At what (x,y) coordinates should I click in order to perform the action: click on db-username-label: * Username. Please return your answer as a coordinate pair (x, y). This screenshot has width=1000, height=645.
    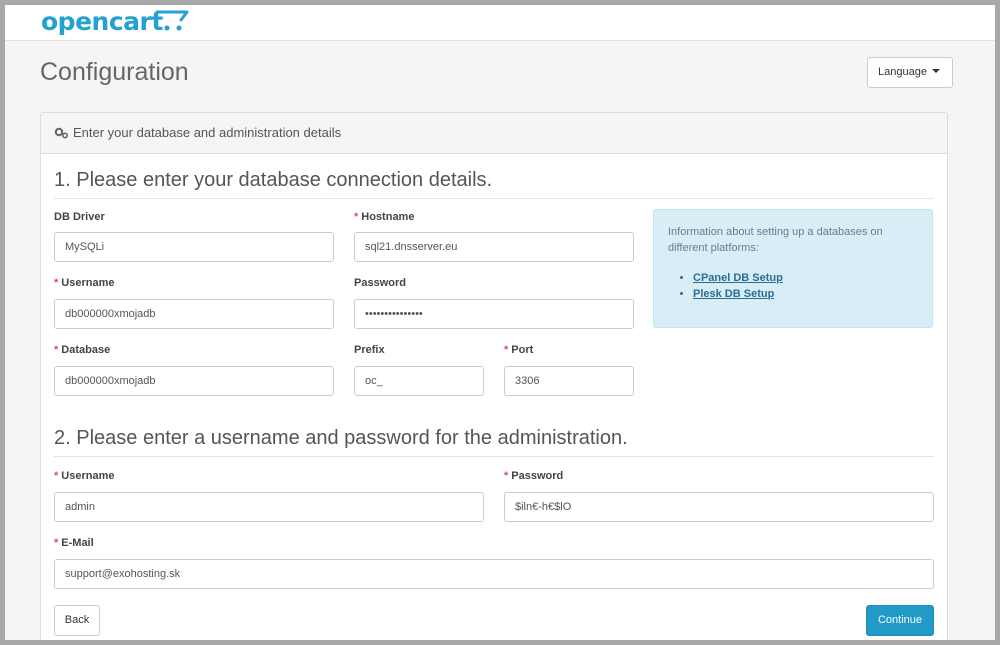
    Looking at the image, I should click on (84, 283).